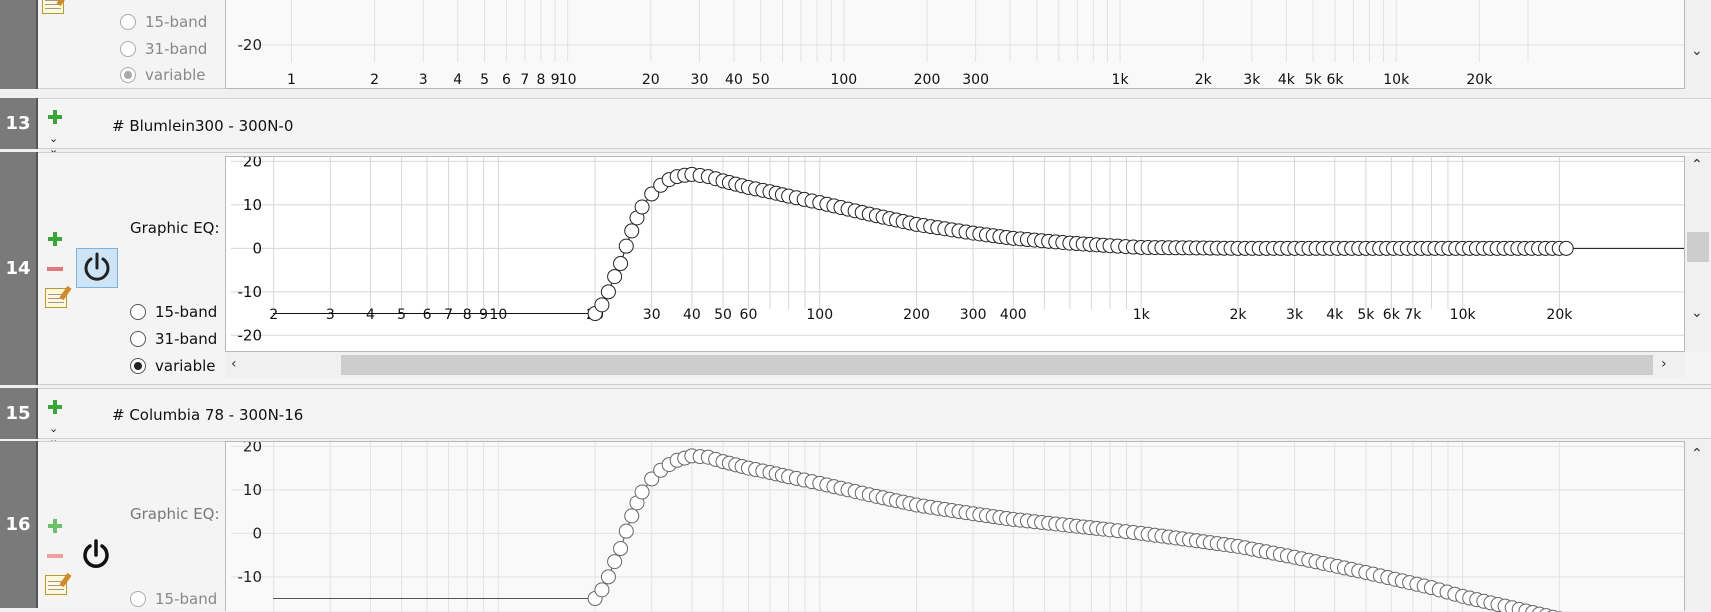 The height and width of the screenshot is (612, 1711). Describe the element at coordinates (1698, 247) in the screenshot. I see `vertical-scroll-thumb` at that location.